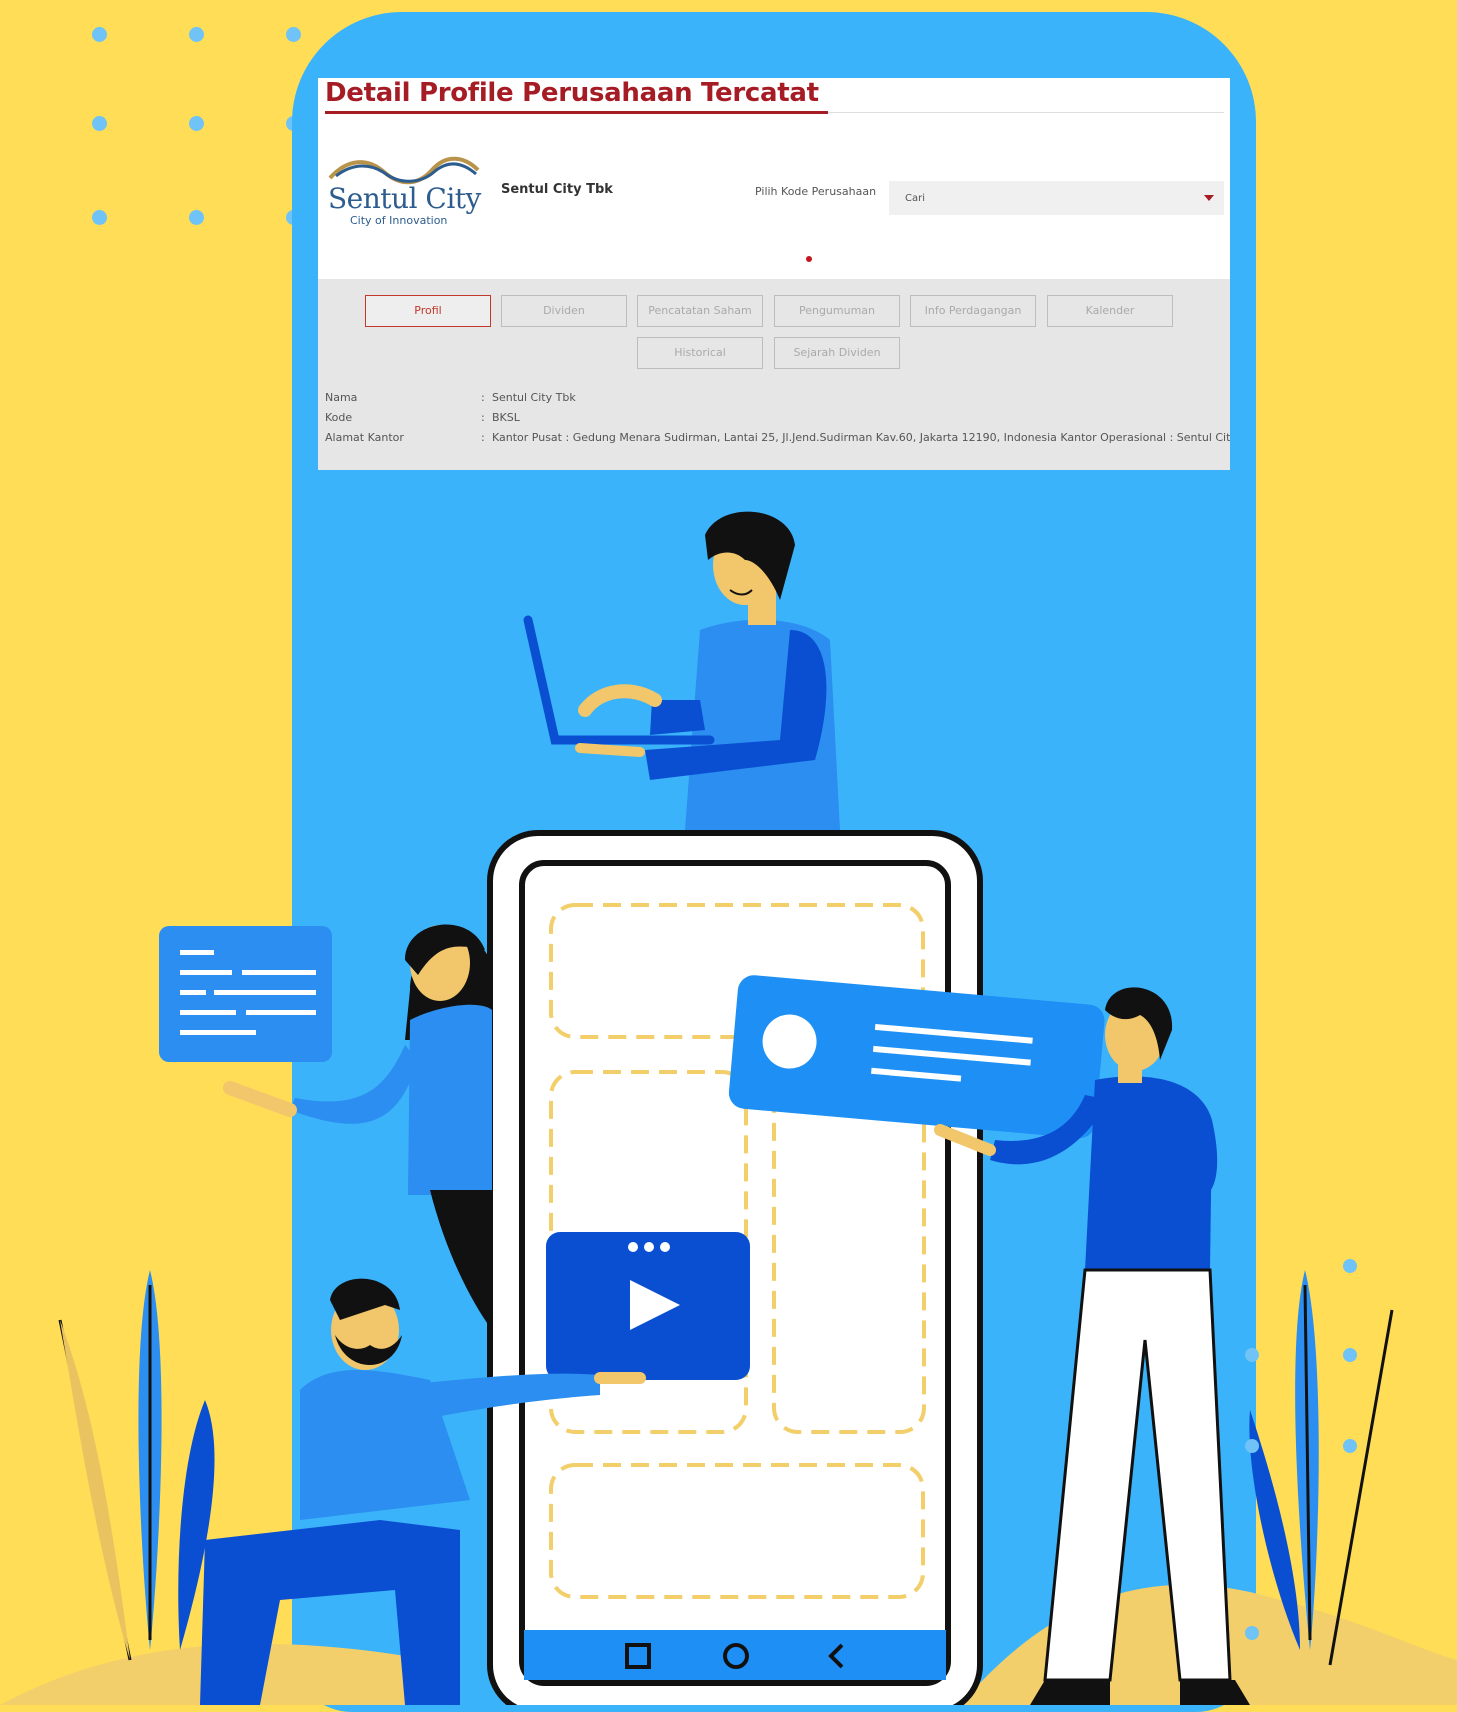  What do you see at coordinates (136, 1465) in the screenshot?
I see `plant-left` at bounding box center [136, 1465].